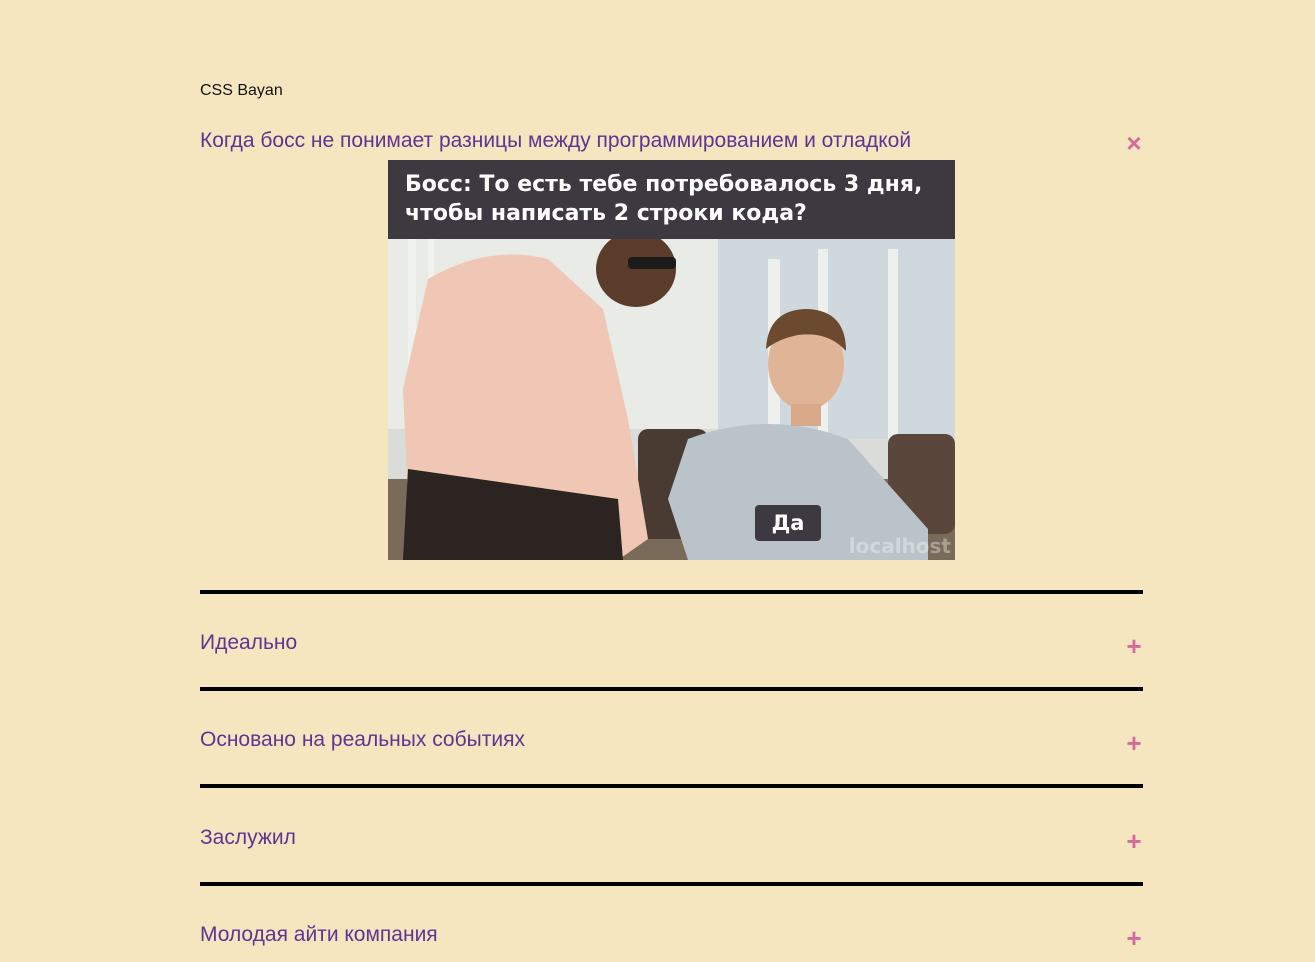 The width and height of the screenshot is (1315, 962). I want to click on meme-watermark: localhost, so click(899, 546).